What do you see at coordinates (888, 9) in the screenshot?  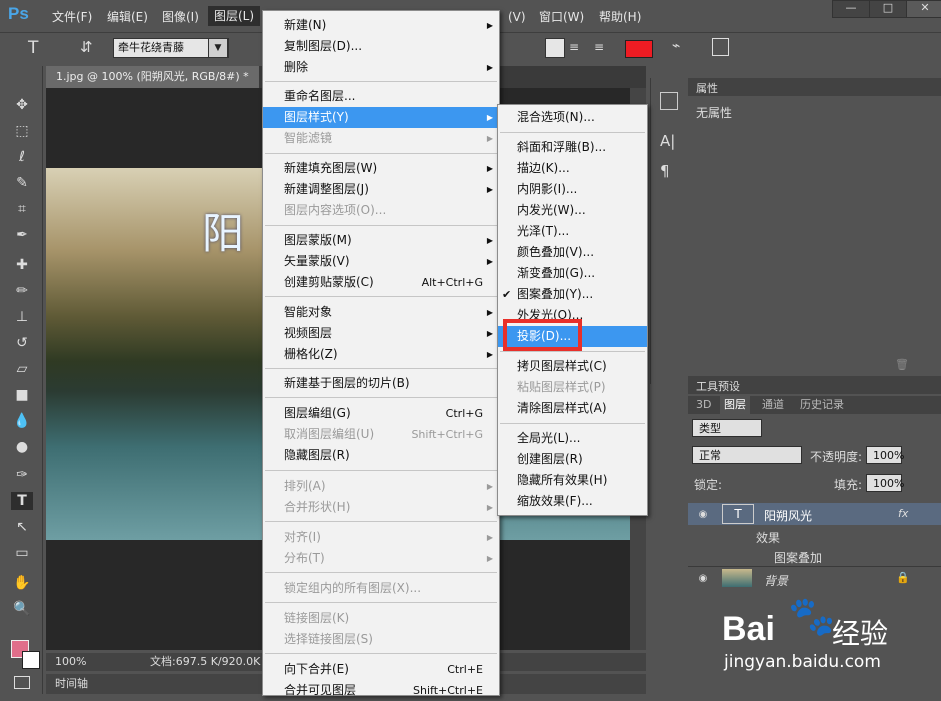 I see `maximize-button: □` at bounding box center [888, 9].